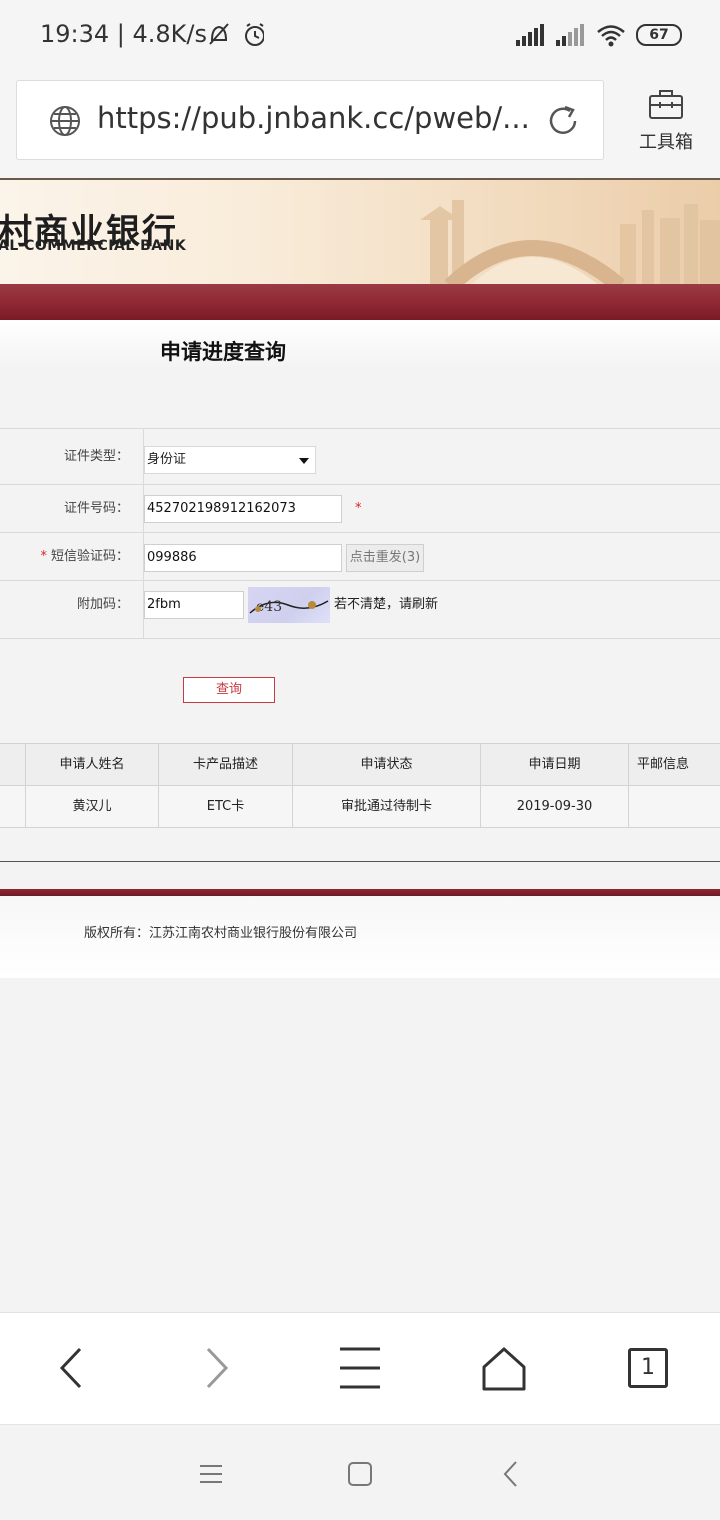  Describe the element at coordinates (360, 892) in the screenshot. I see `footer-band` at that location.